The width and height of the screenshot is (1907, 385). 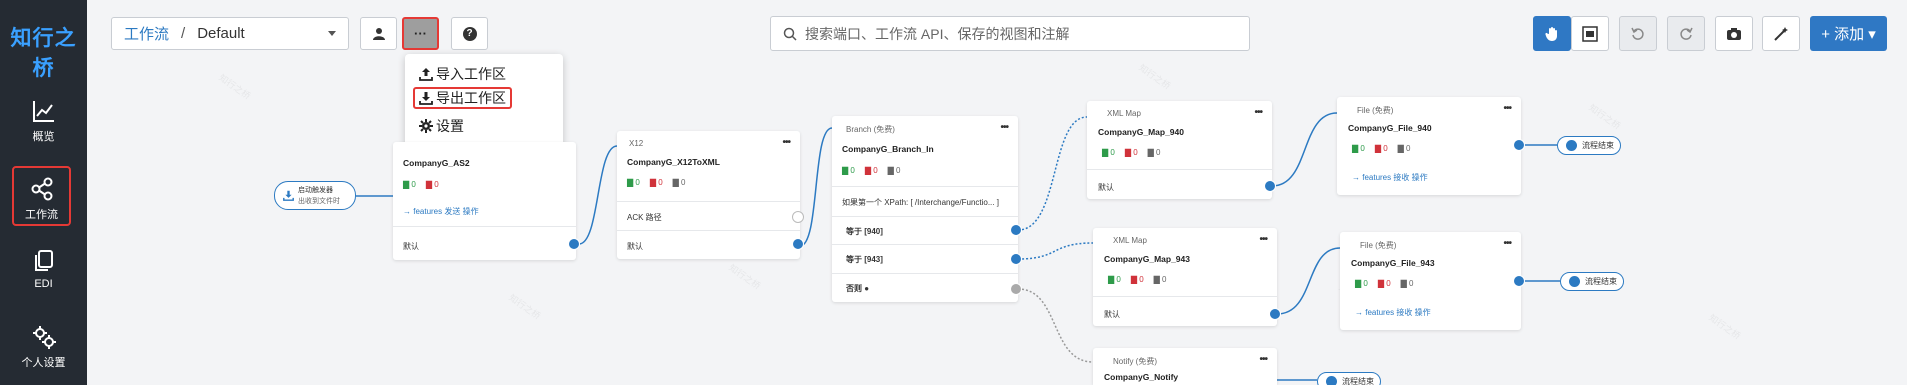 What do you see at coordinates (1848, 33) in the screenshot?
I see `add-button: + 添加 ▾` at bounding box center [1848, 33].